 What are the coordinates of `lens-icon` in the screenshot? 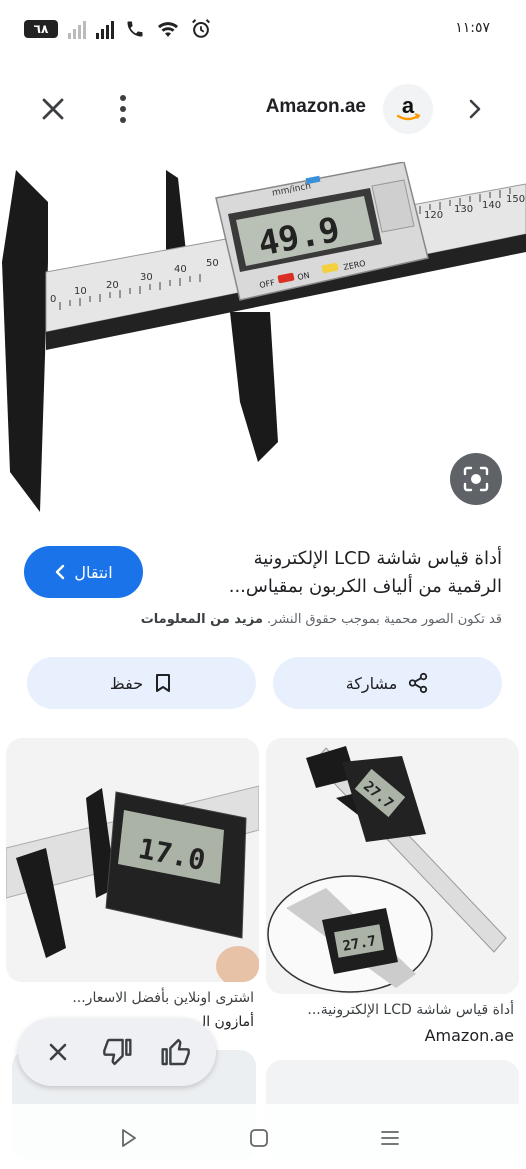 It's located at (476, 479).